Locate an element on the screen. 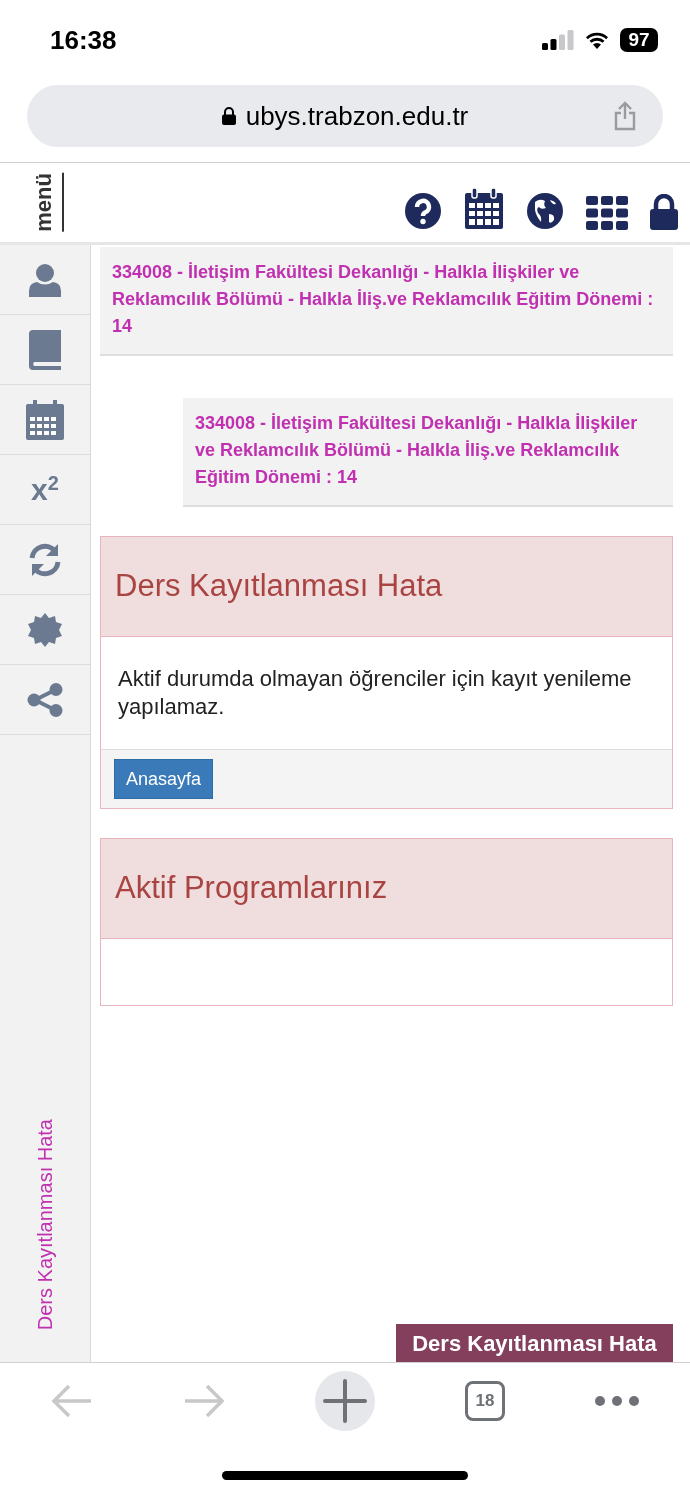 Image resolution: width=690 pixels, height=1493 pixels. address-bar: ubys.trabzon.edu.tr is located at coordinates (345, 116).